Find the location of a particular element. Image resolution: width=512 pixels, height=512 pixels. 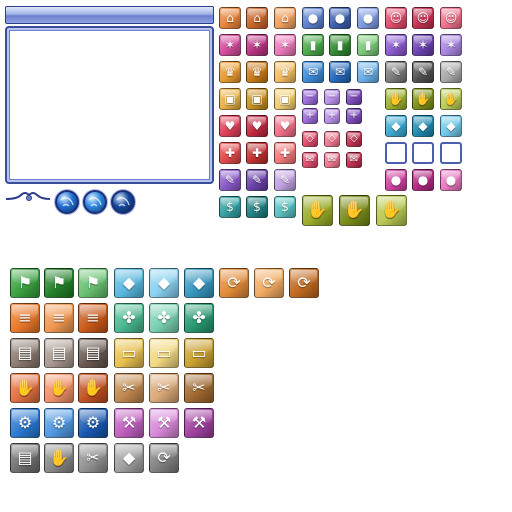

window-title-bar is located at coordinates (109, 15).